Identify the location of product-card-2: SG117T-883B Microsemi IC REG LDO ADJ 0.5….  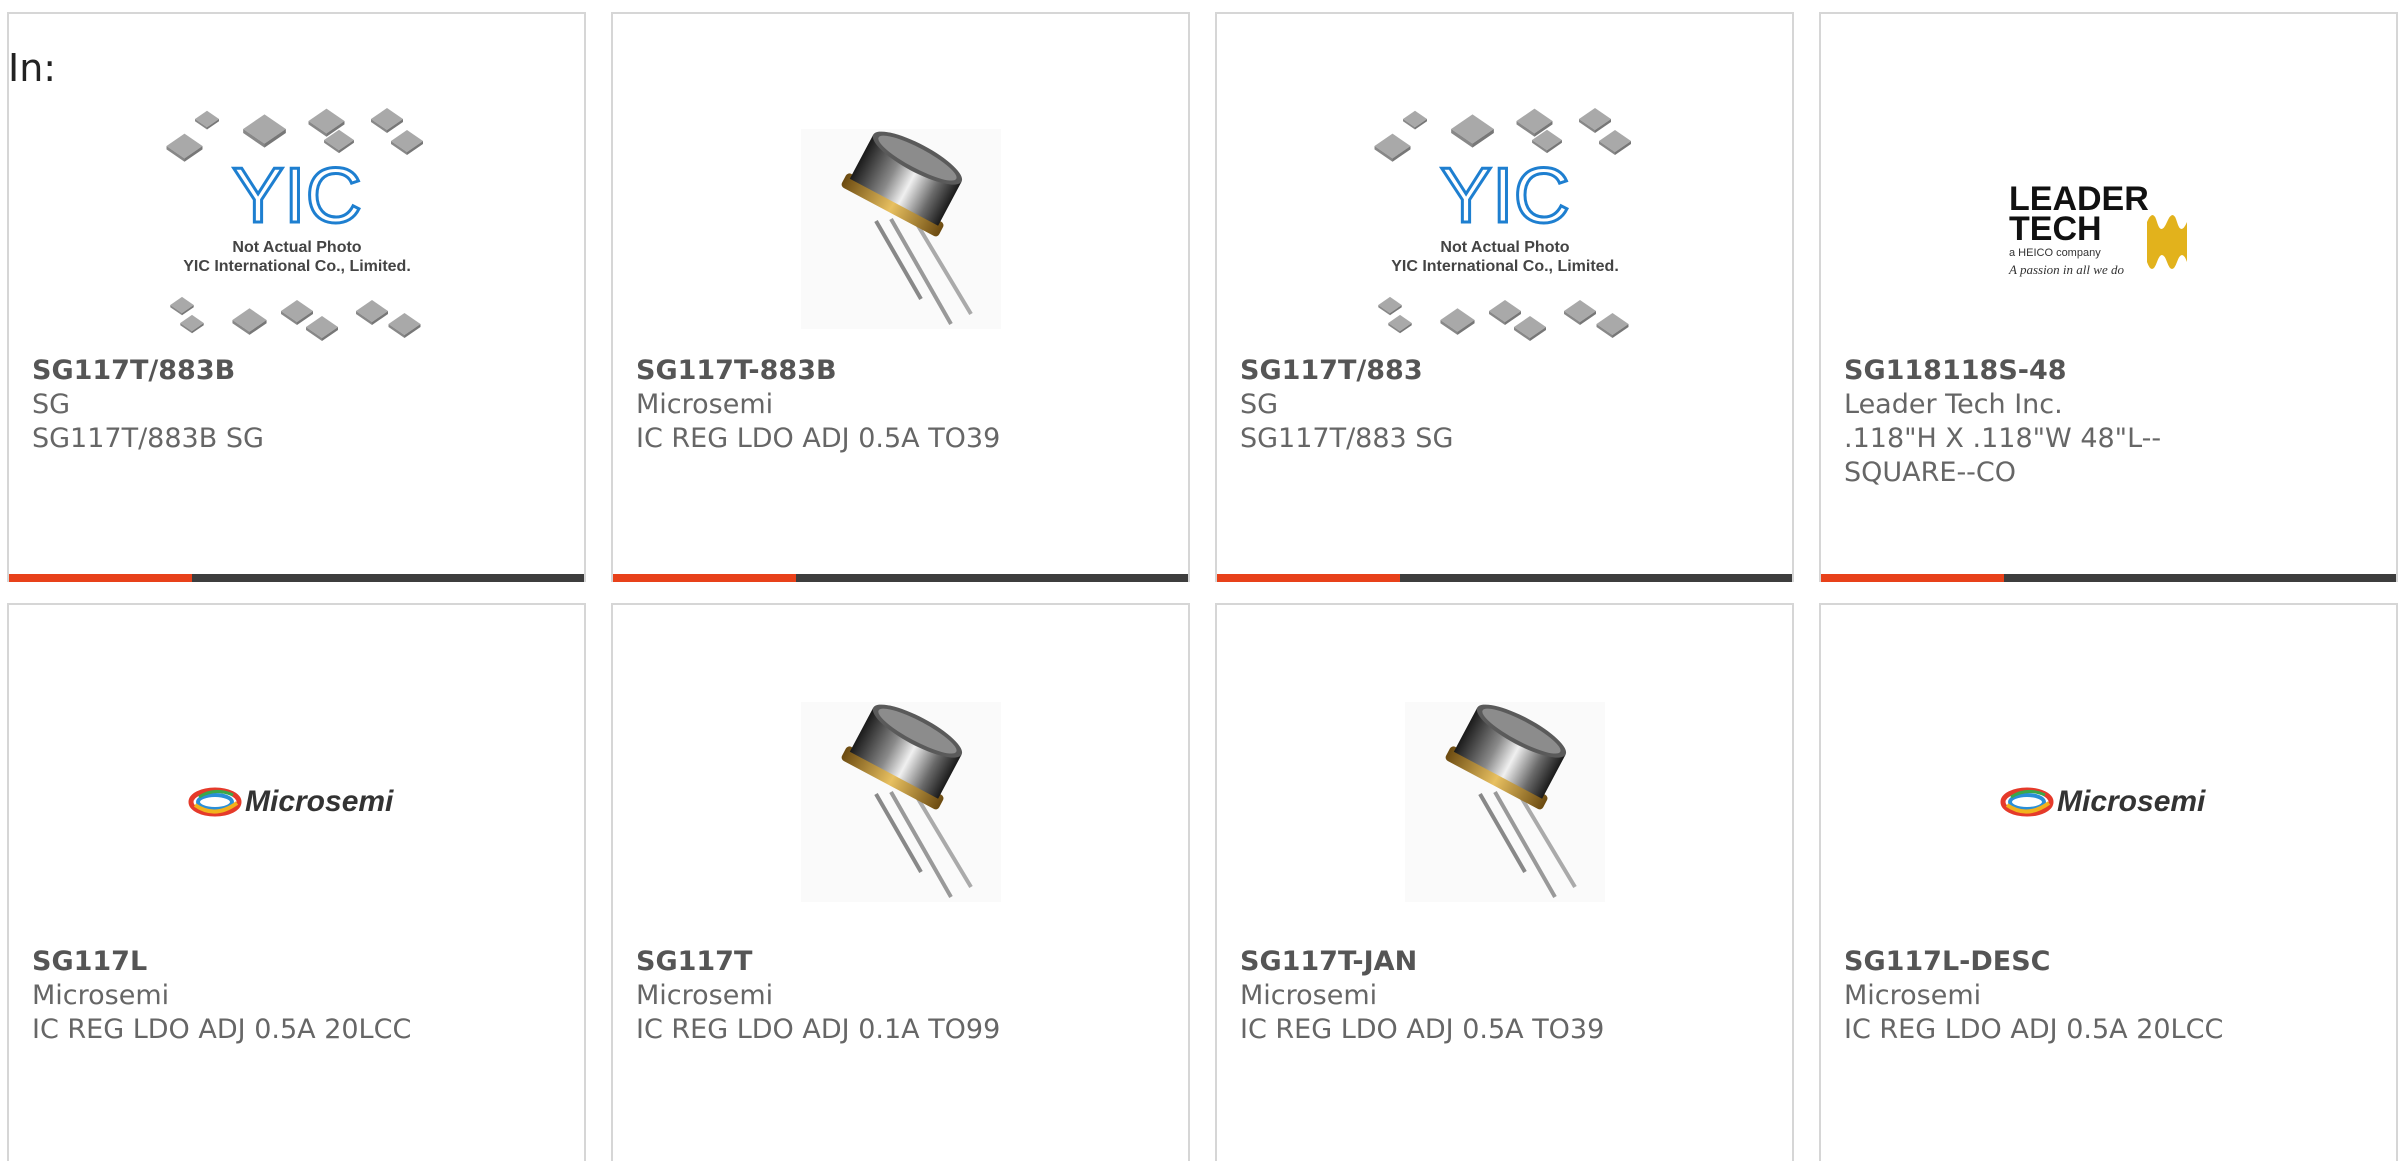
(900, 297).